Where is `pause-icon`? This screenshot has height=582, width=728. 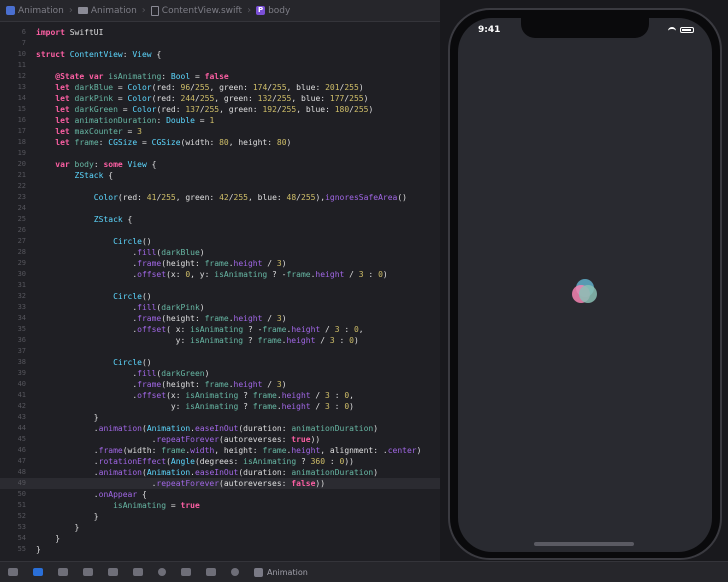
pause-icon is located at coordinates (63, 572).